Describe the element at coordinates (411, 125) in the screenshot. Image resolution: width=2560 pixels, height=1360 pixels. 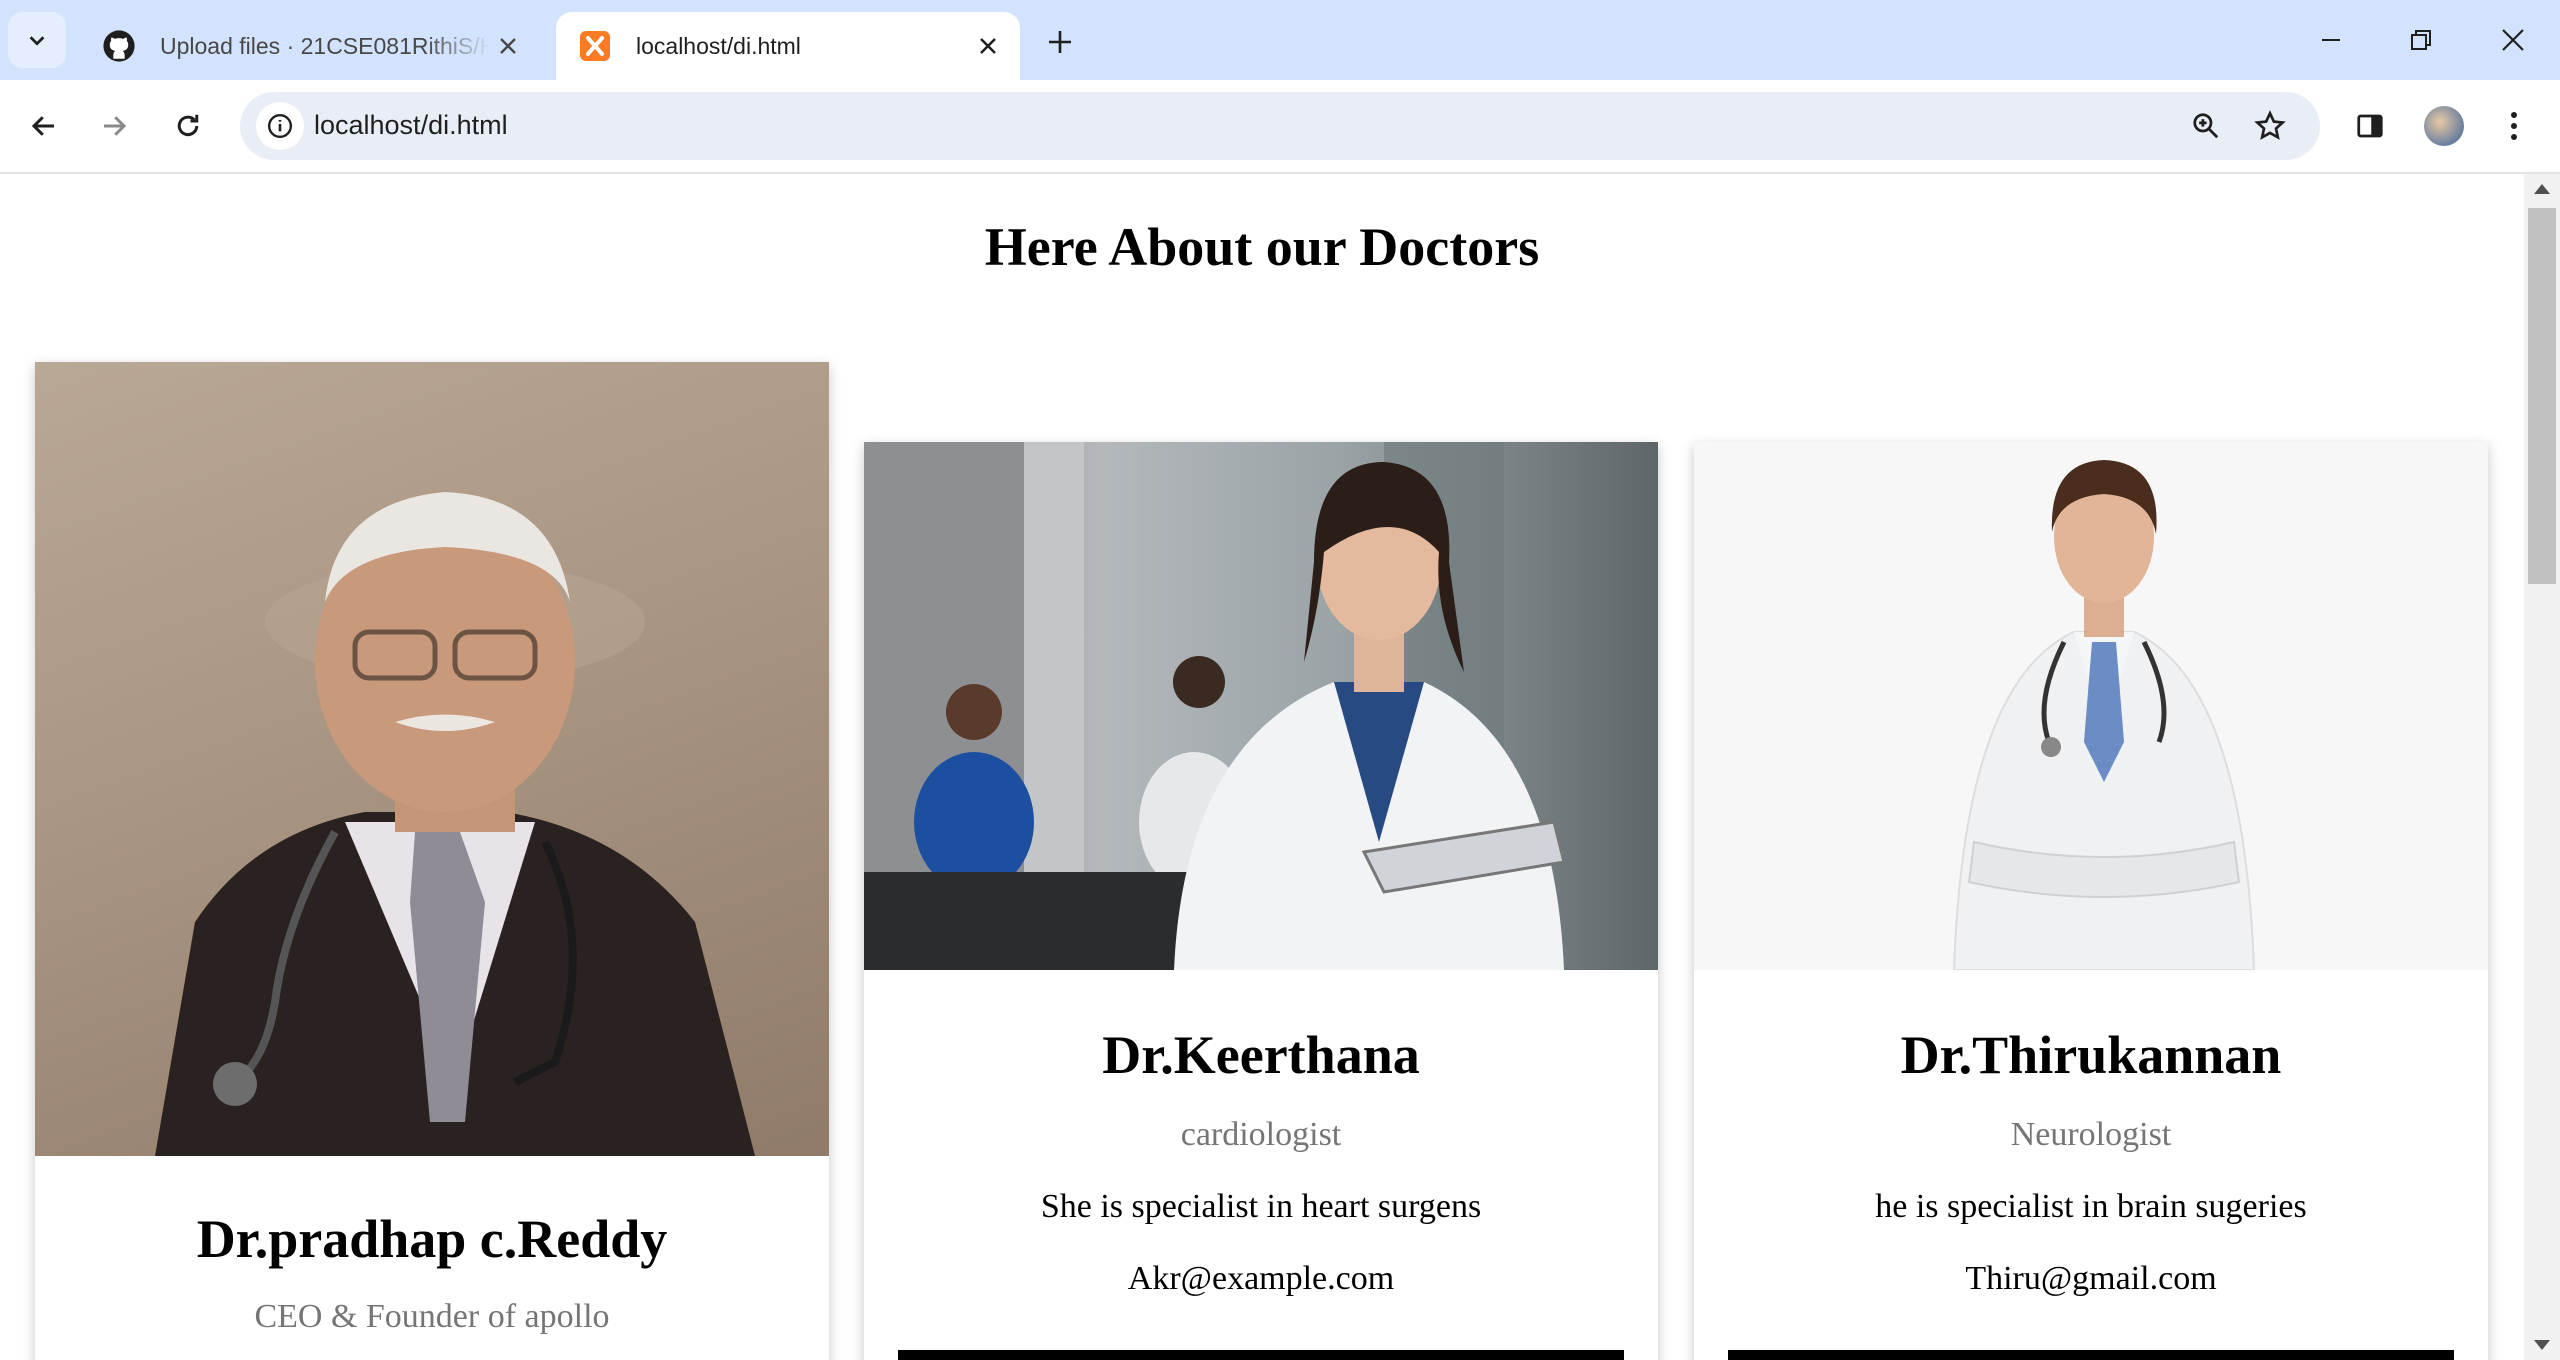
I see `url-text: localhost/di.html` at that location.